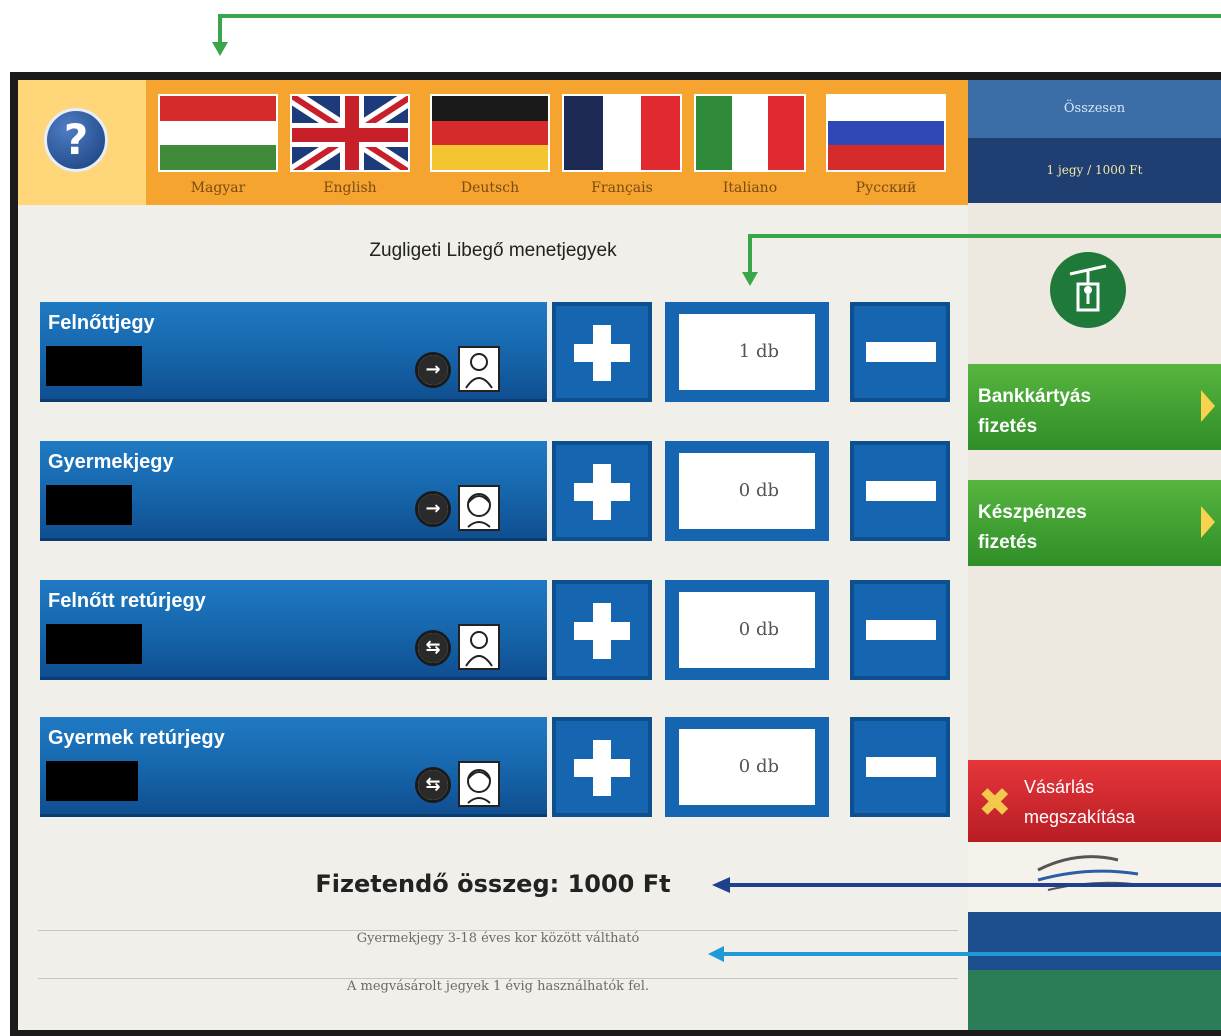  What do you see at coordinates (1035, 396) in the screenshot?
I see `card-payment-line1: Bankkártyás` at bounding box center [1035, 396].